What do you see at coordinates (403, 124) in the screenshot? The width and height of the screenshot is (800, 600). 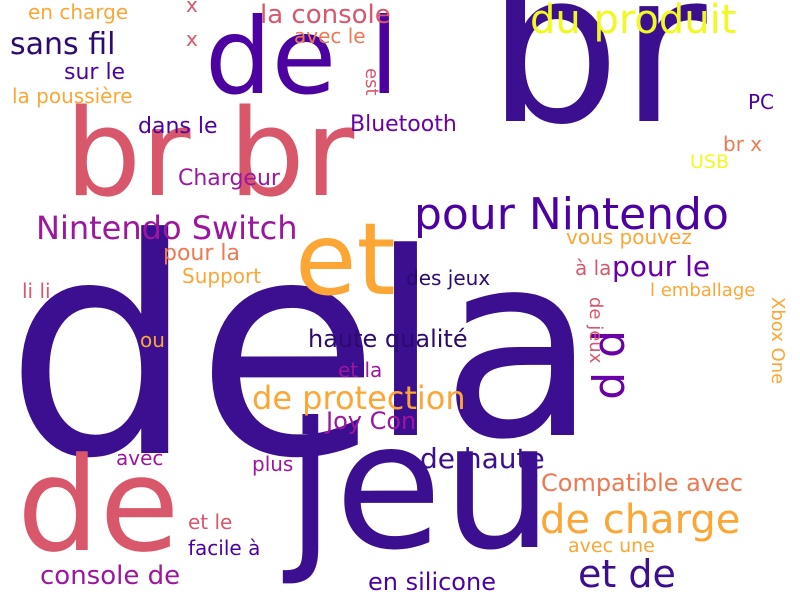 I see `cloud-word: Bluetooth` at bounding box center [403, 124].